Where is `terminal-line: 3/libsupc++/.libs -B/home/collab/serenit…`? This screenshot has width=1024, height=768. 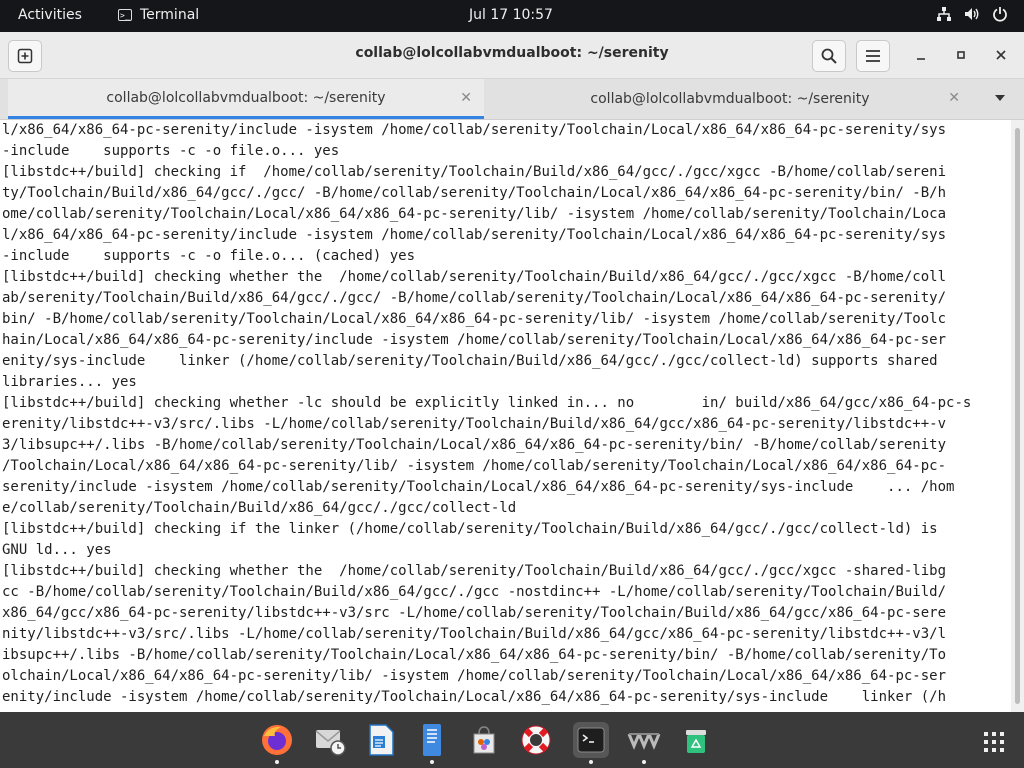 terminal-line: 3/libsupc++/.libs -B/home/collab/serenit… is located at coordinates (474, 445).